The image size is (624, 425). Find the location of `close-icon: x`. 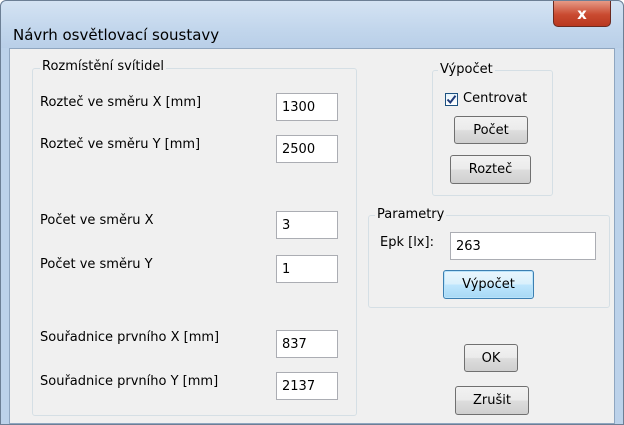

close-icon: x is located at coordinates (582, 13).